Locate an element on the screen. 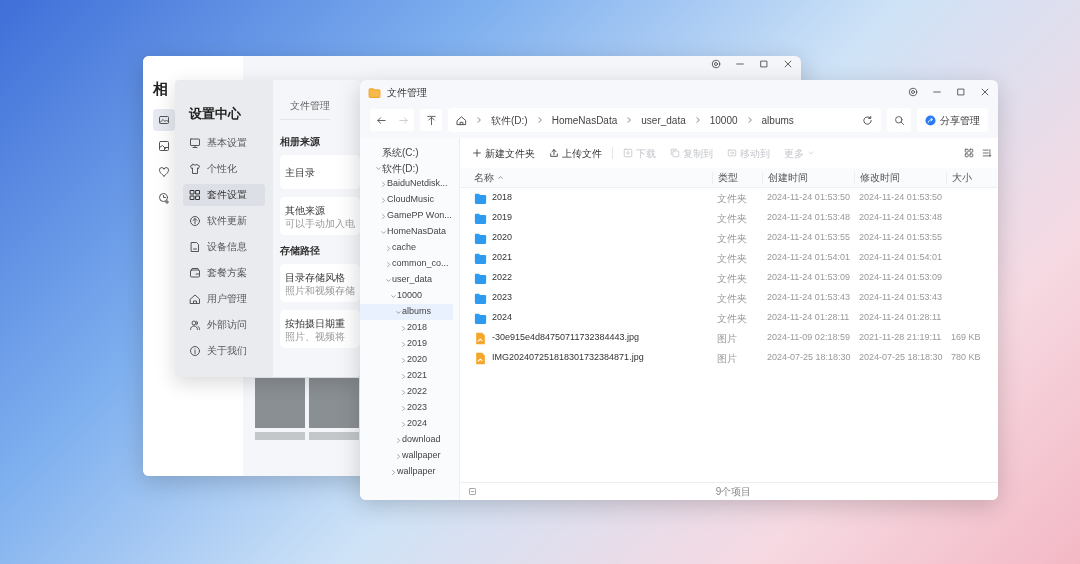  tree-item: 系统(C:) is located at coordinates (406, 152).